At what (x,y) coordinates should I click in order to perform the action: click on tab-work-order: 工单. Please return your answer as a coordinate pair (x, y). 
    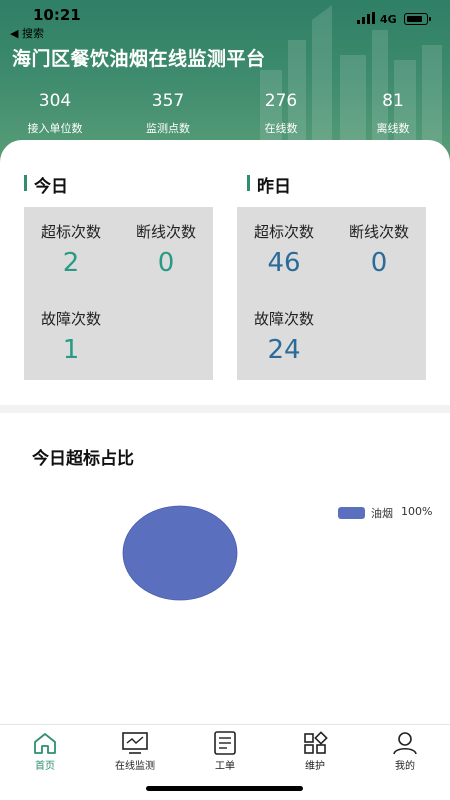
    Looking at the image, I should click on (225, 753).